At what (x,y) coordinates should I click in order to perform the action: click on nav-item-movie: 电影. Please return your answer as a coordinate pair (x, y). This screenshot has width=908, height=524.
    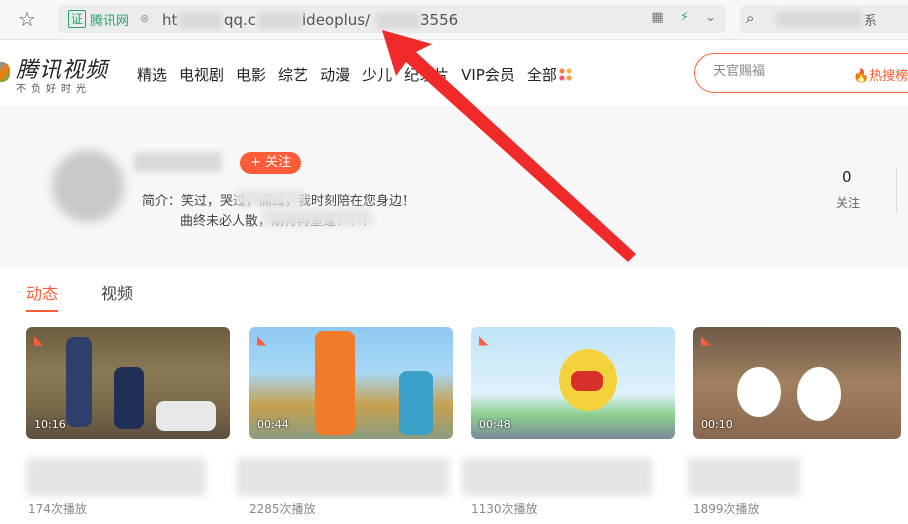
    Looking at the image, I should click on (251, 74).